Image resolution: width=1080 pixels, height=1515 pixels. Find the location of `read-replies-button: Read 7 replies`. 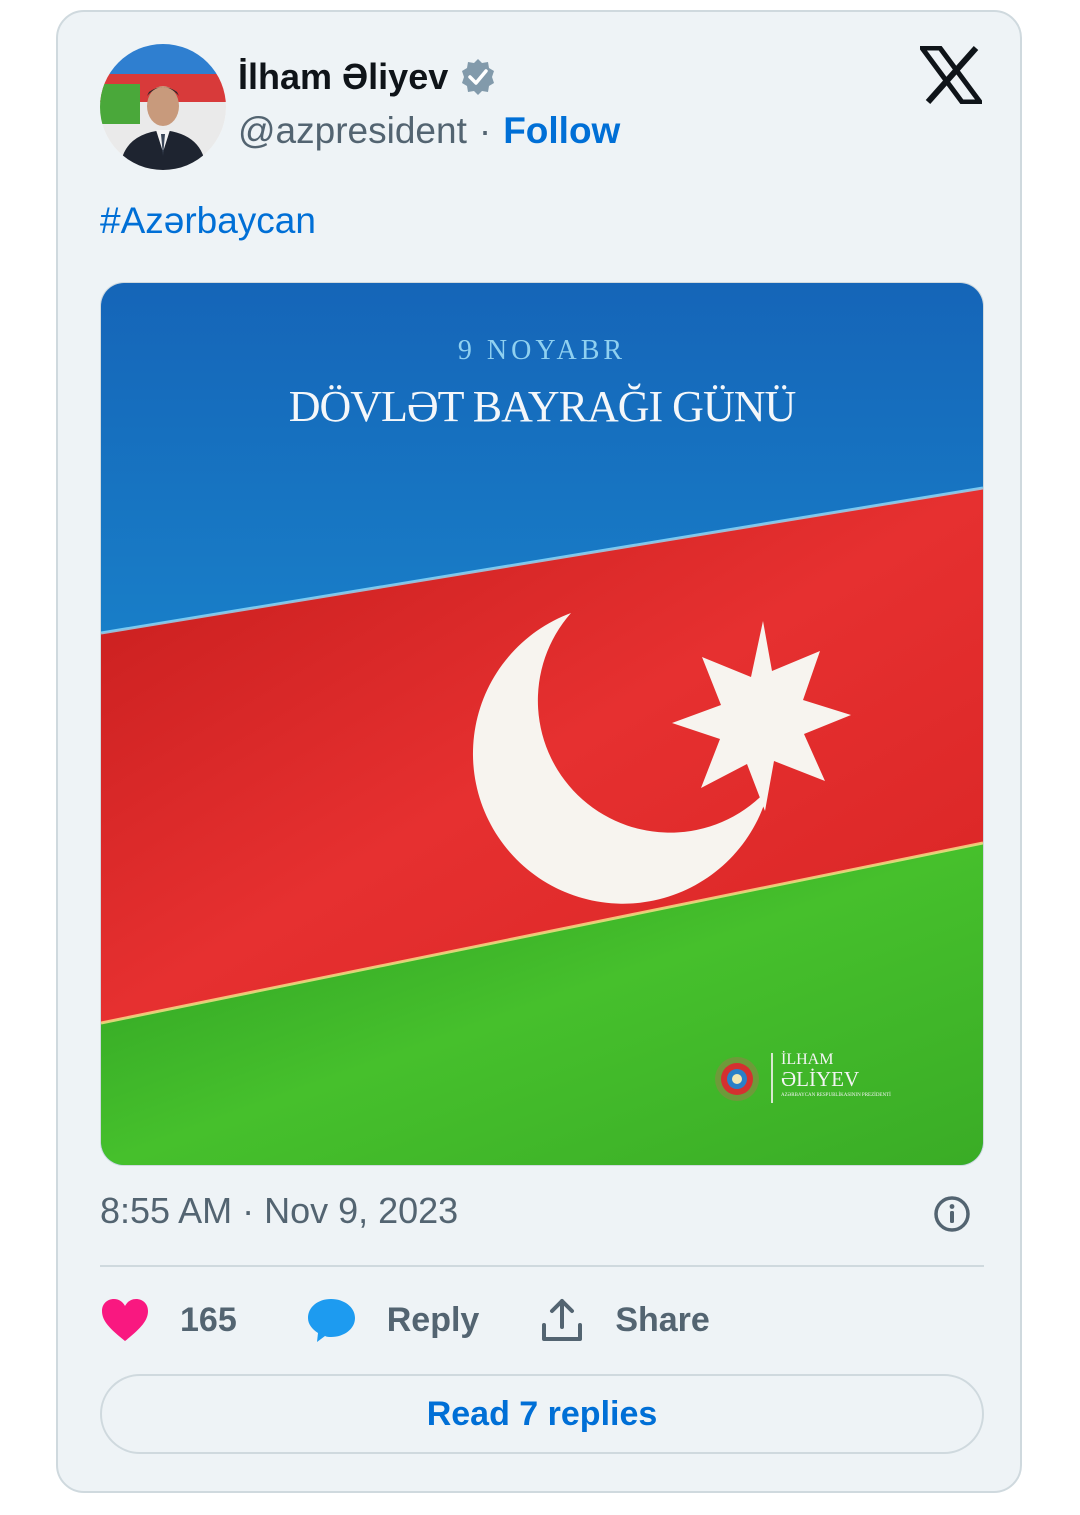

read-replies-button: Read 7 replies is located at coordinates (542, 1414).